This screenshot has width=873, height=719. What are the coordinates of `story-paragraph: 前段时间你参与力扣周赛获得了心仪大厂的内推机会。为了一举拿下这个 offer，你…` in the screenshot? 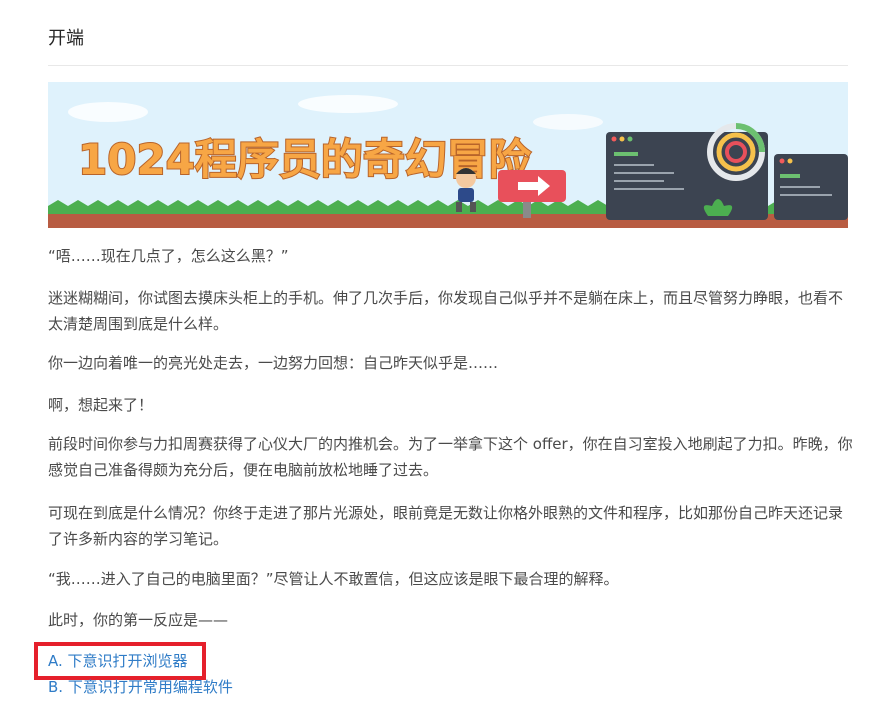 It's located at (450, 457).